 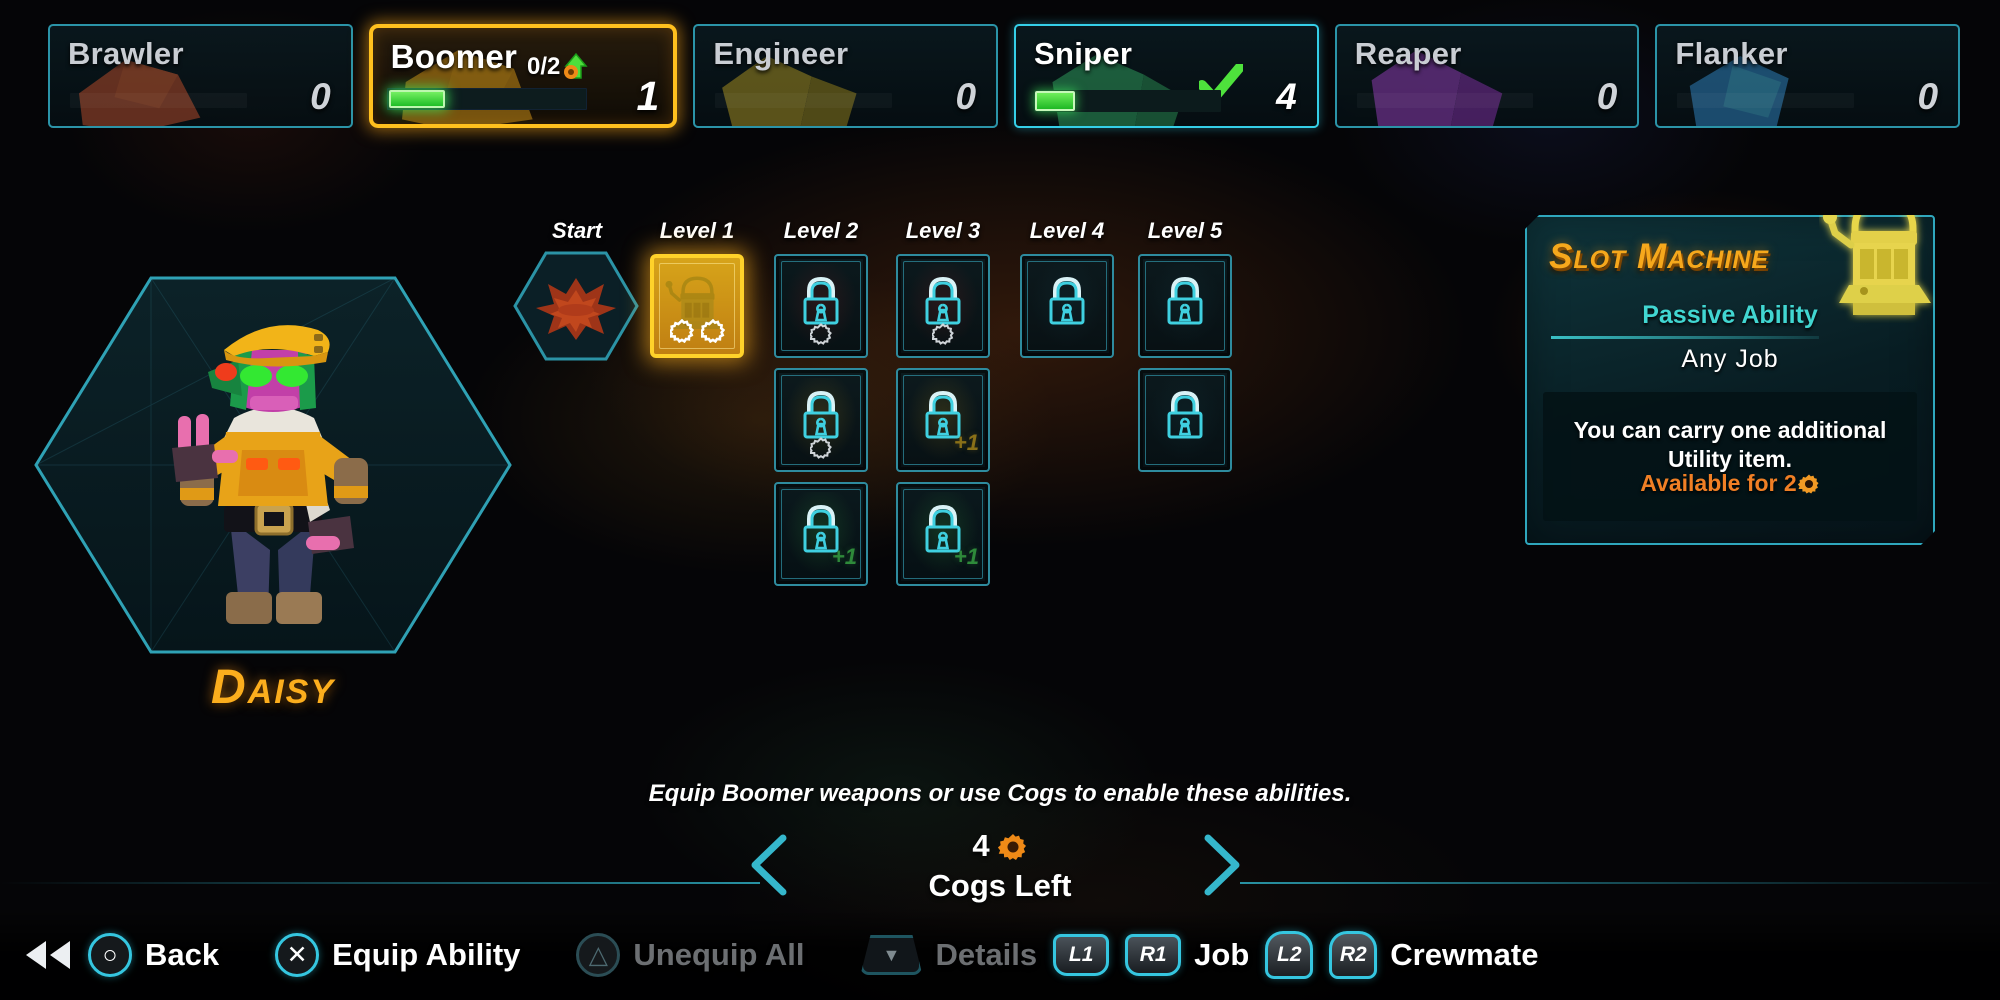 What do you see at coordinates (1187, 955) in the screenshot?
I see `control-prompt-job: R1 Job` at bounding box center [1187, 955].